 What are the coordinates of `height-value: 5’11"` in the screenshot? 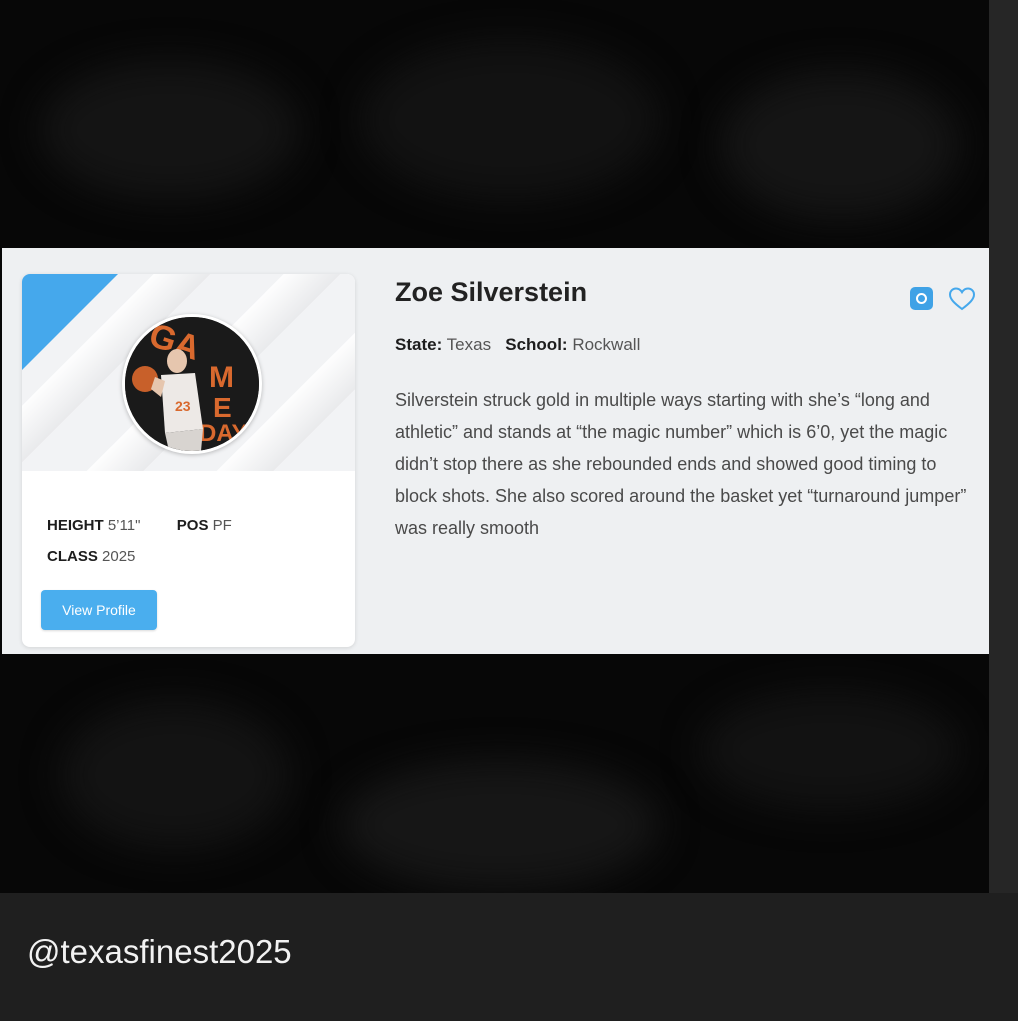 It's located at (124, 525).